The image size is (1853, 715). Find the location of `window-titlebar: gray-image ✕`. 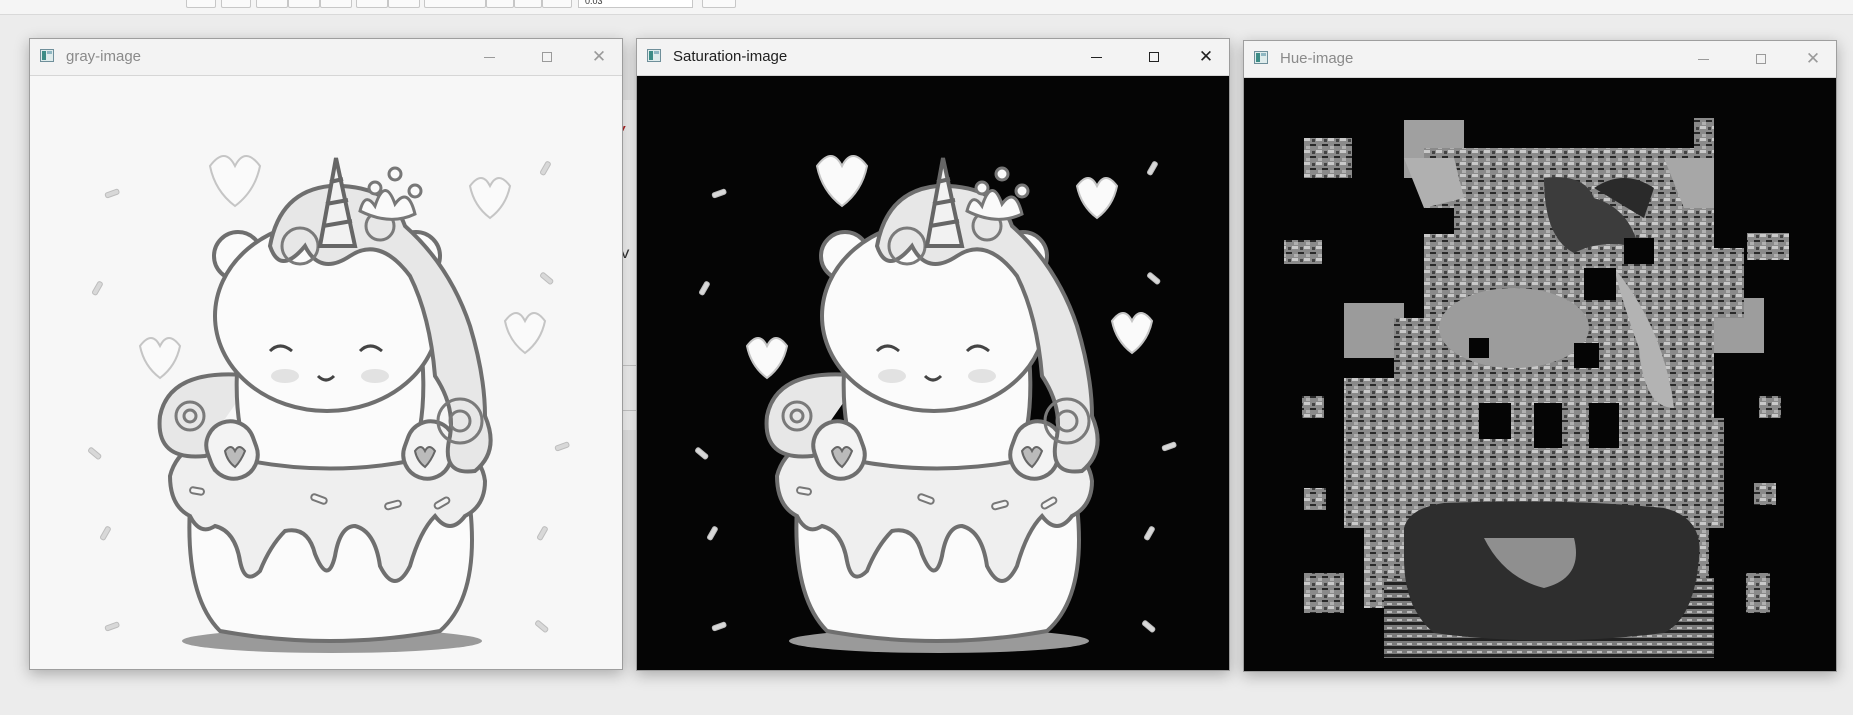

window-titlebar: gray-image ✕ is located at coordinates (326, 57).